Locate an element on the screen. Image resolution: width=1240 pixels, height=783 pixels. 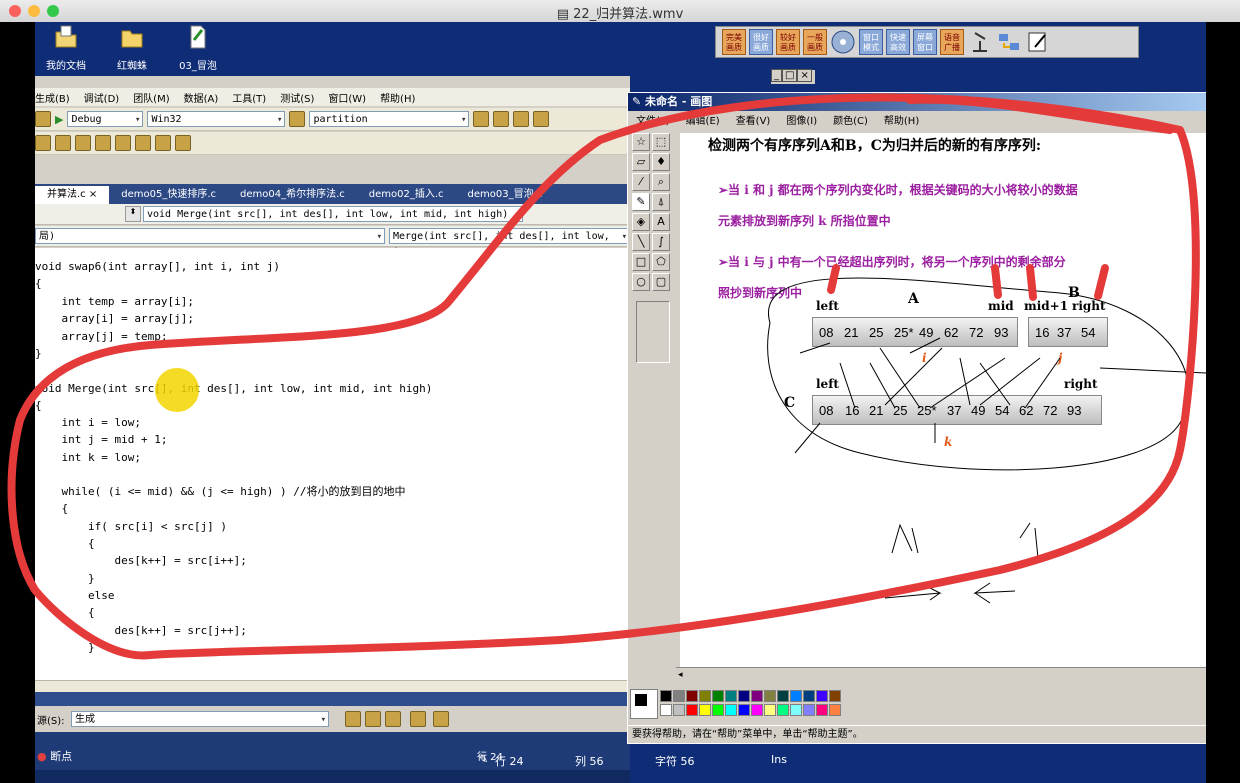
solution-explorer-icon is located at coordinates (501, 119).